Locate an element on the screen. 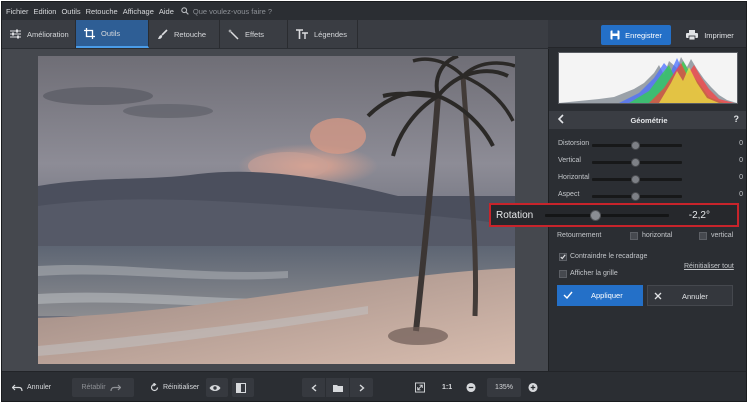 The height and width of the screenshot is (405, 750). reset-all-link: Réinitialiser tout is located at coordinates (709, 266).